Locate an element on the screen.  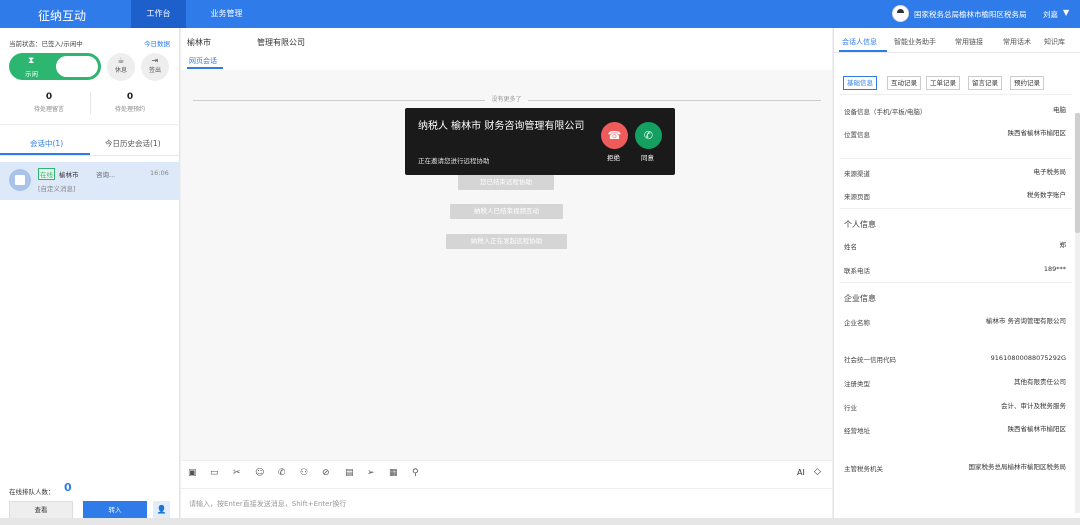
nav-business-management: 业务管理 is located at coordinates (226, 14).